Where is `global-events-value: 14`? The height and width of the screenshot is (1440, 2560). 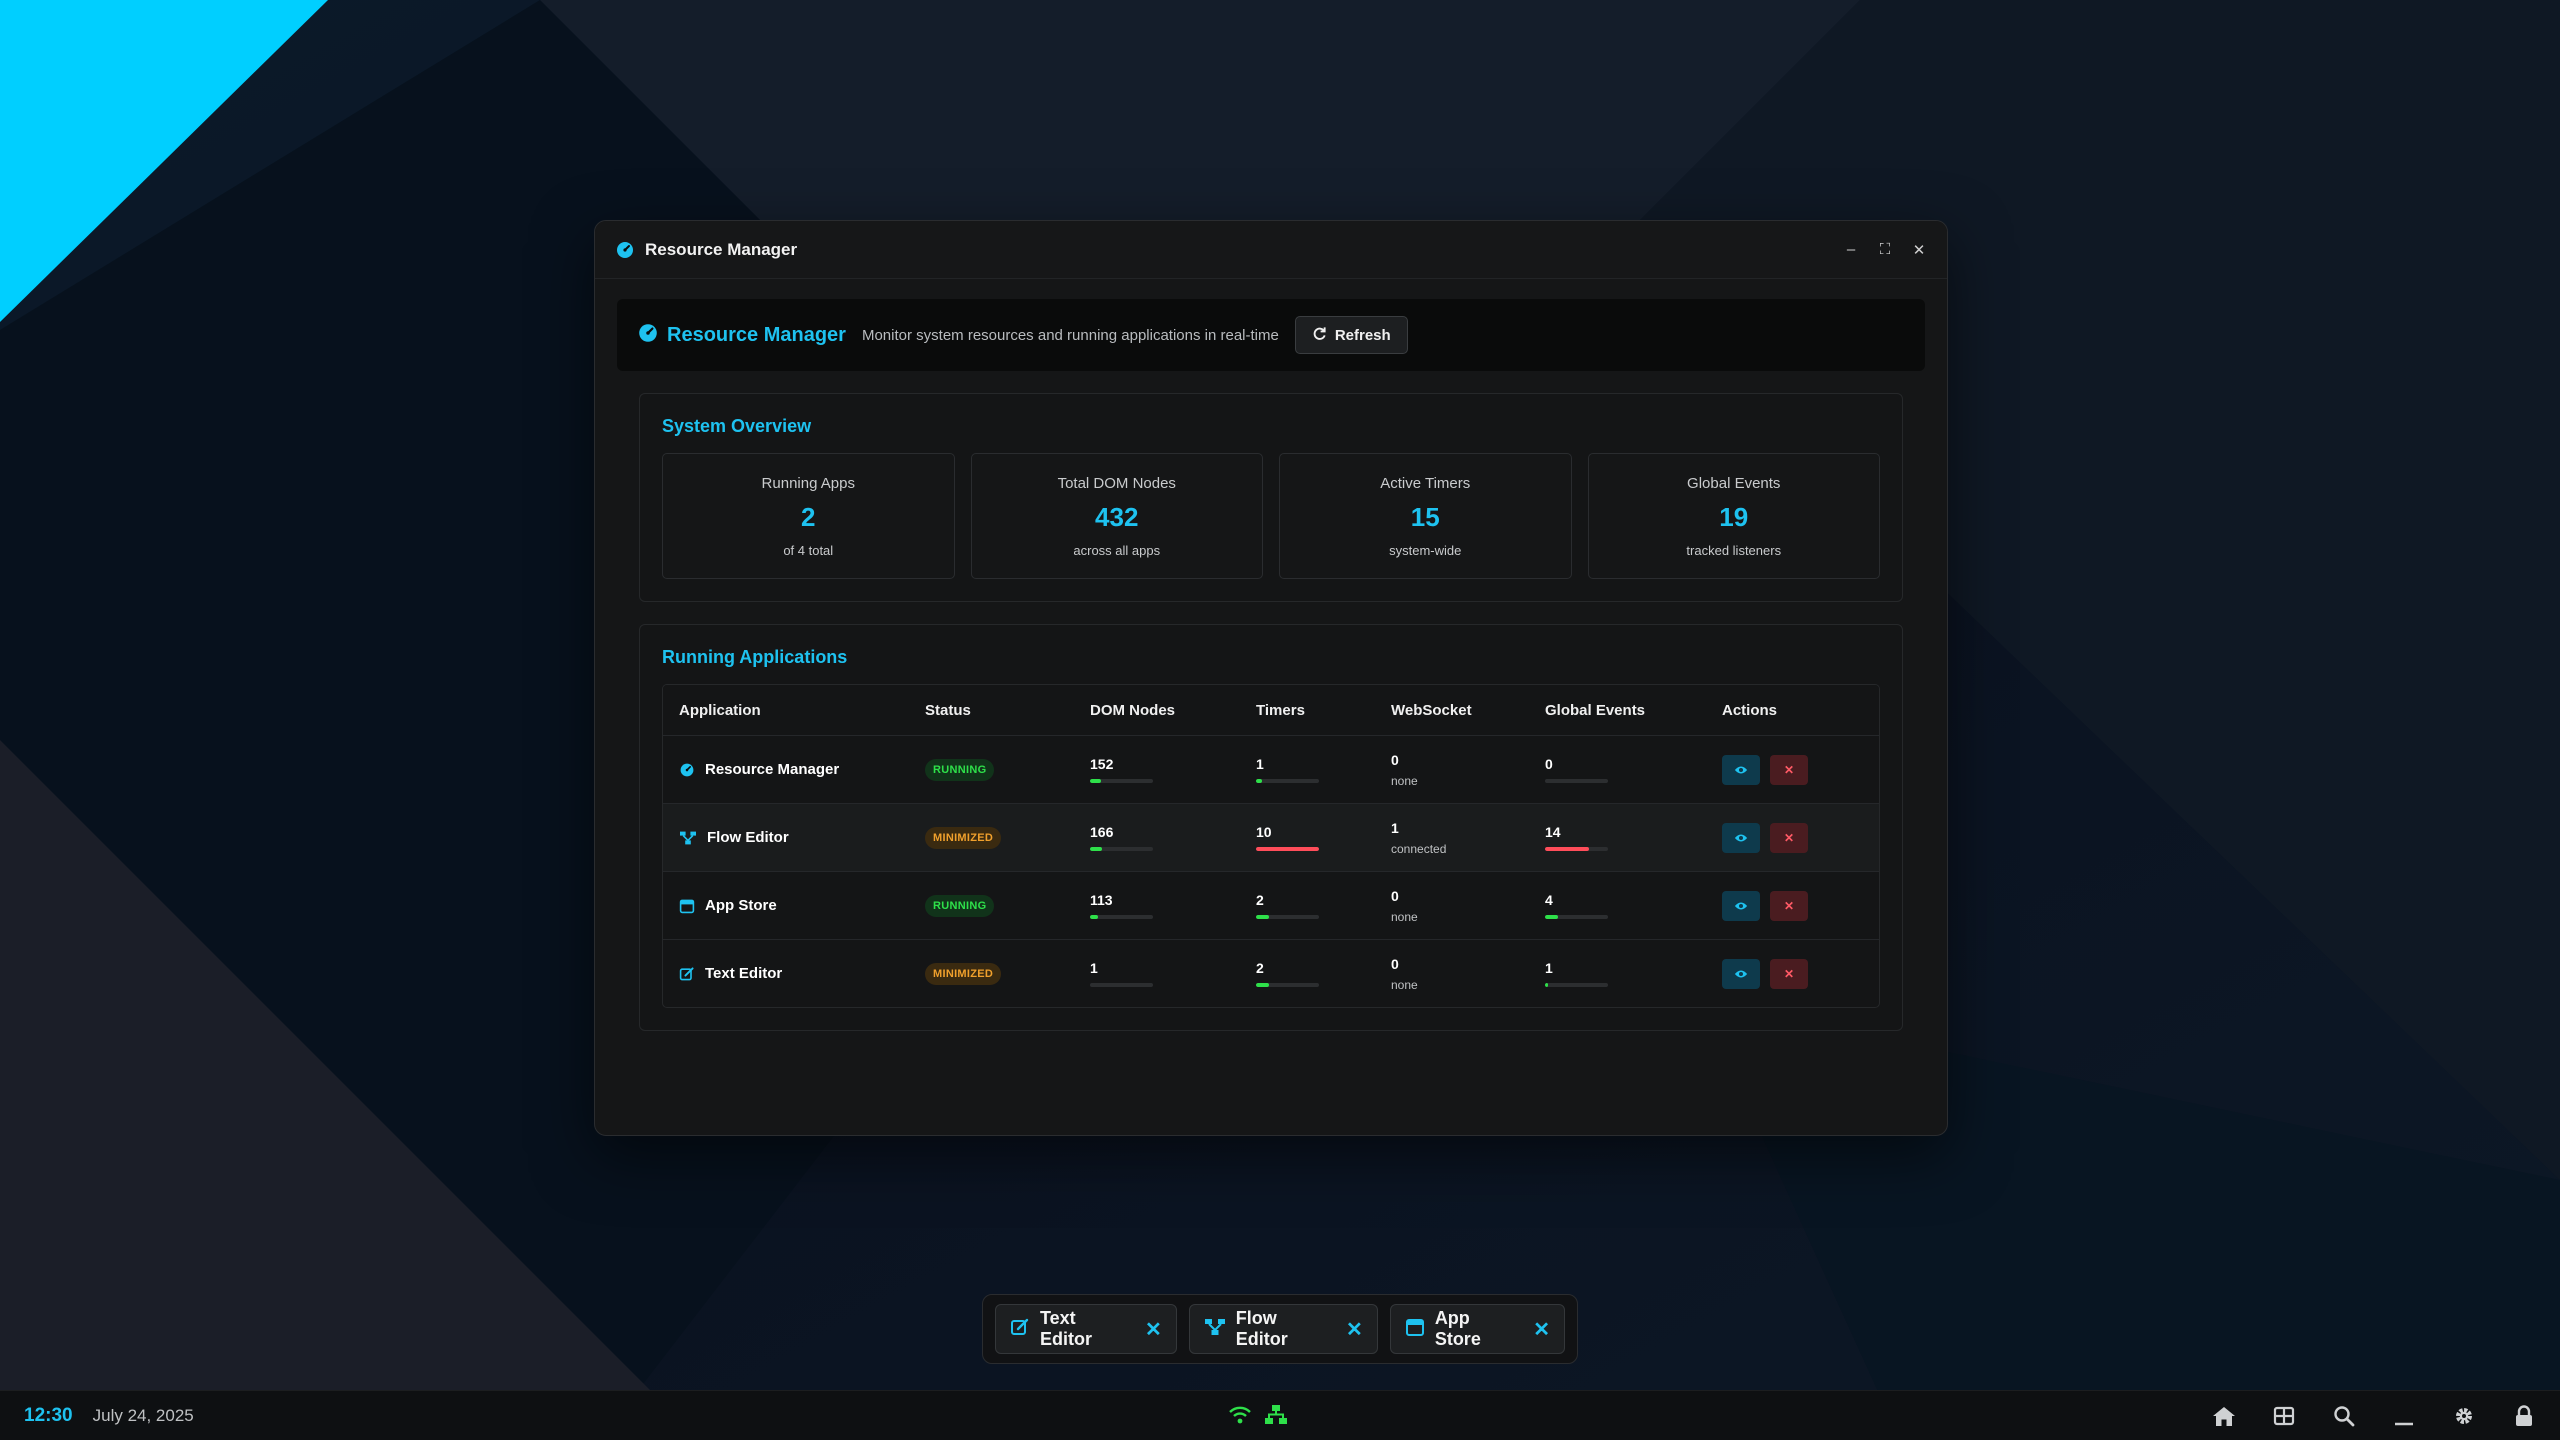
global-events-value: 14 is located at coordinates (1553, 832).